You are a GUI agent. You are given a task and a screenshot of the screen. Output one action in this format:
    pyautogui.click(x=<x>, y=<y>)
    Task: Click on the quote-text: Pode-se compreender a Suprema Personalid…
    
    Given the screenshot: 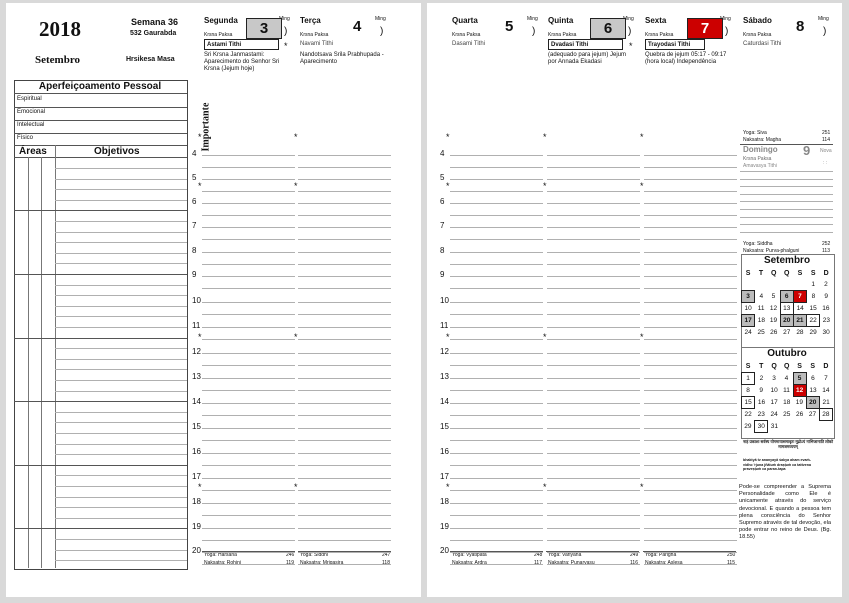 What is the action you would take?
    pyautogui.click(x=785, y=512)
    